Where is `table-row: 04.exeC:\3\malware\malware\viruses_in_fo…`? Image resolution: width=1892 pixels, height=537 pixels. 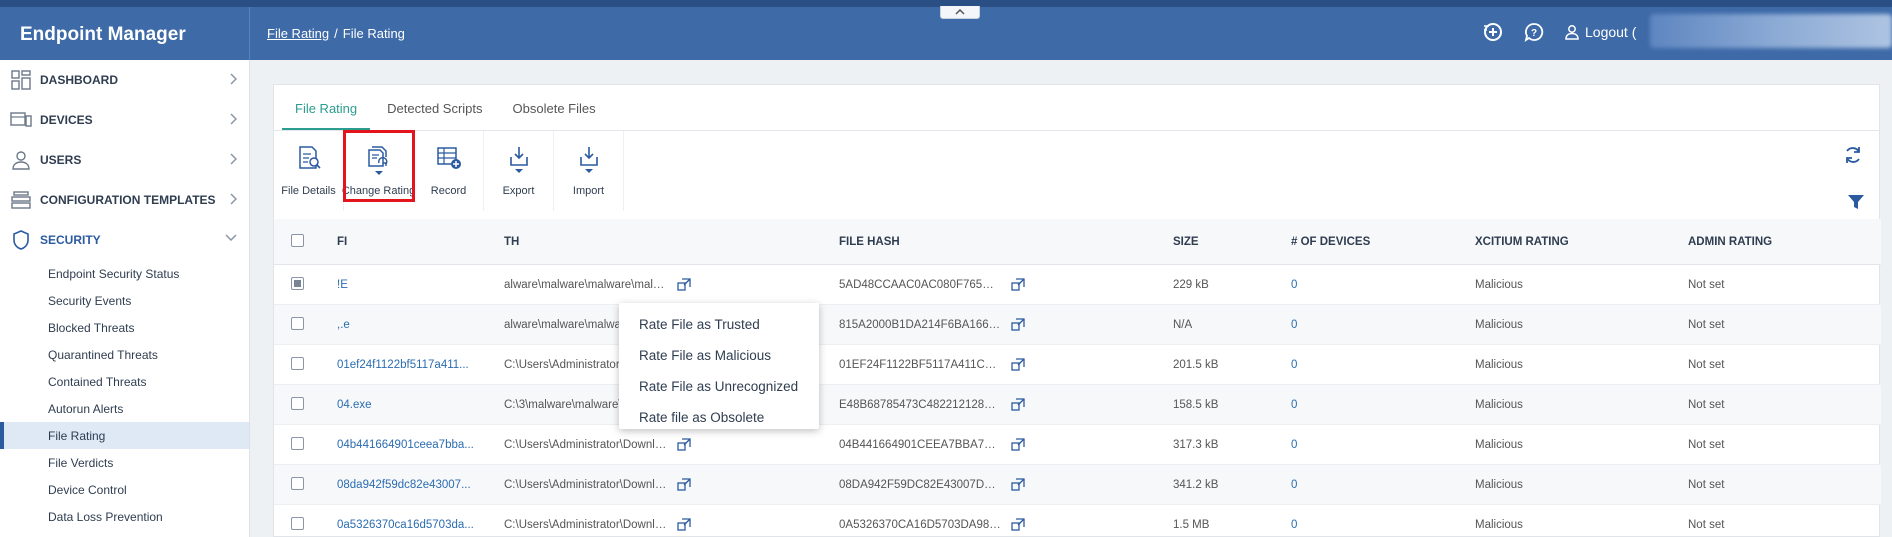
table-row: 04.exeC:\3\malware\malware\viruses_in_fo… is located at coordinates (1077, 405).